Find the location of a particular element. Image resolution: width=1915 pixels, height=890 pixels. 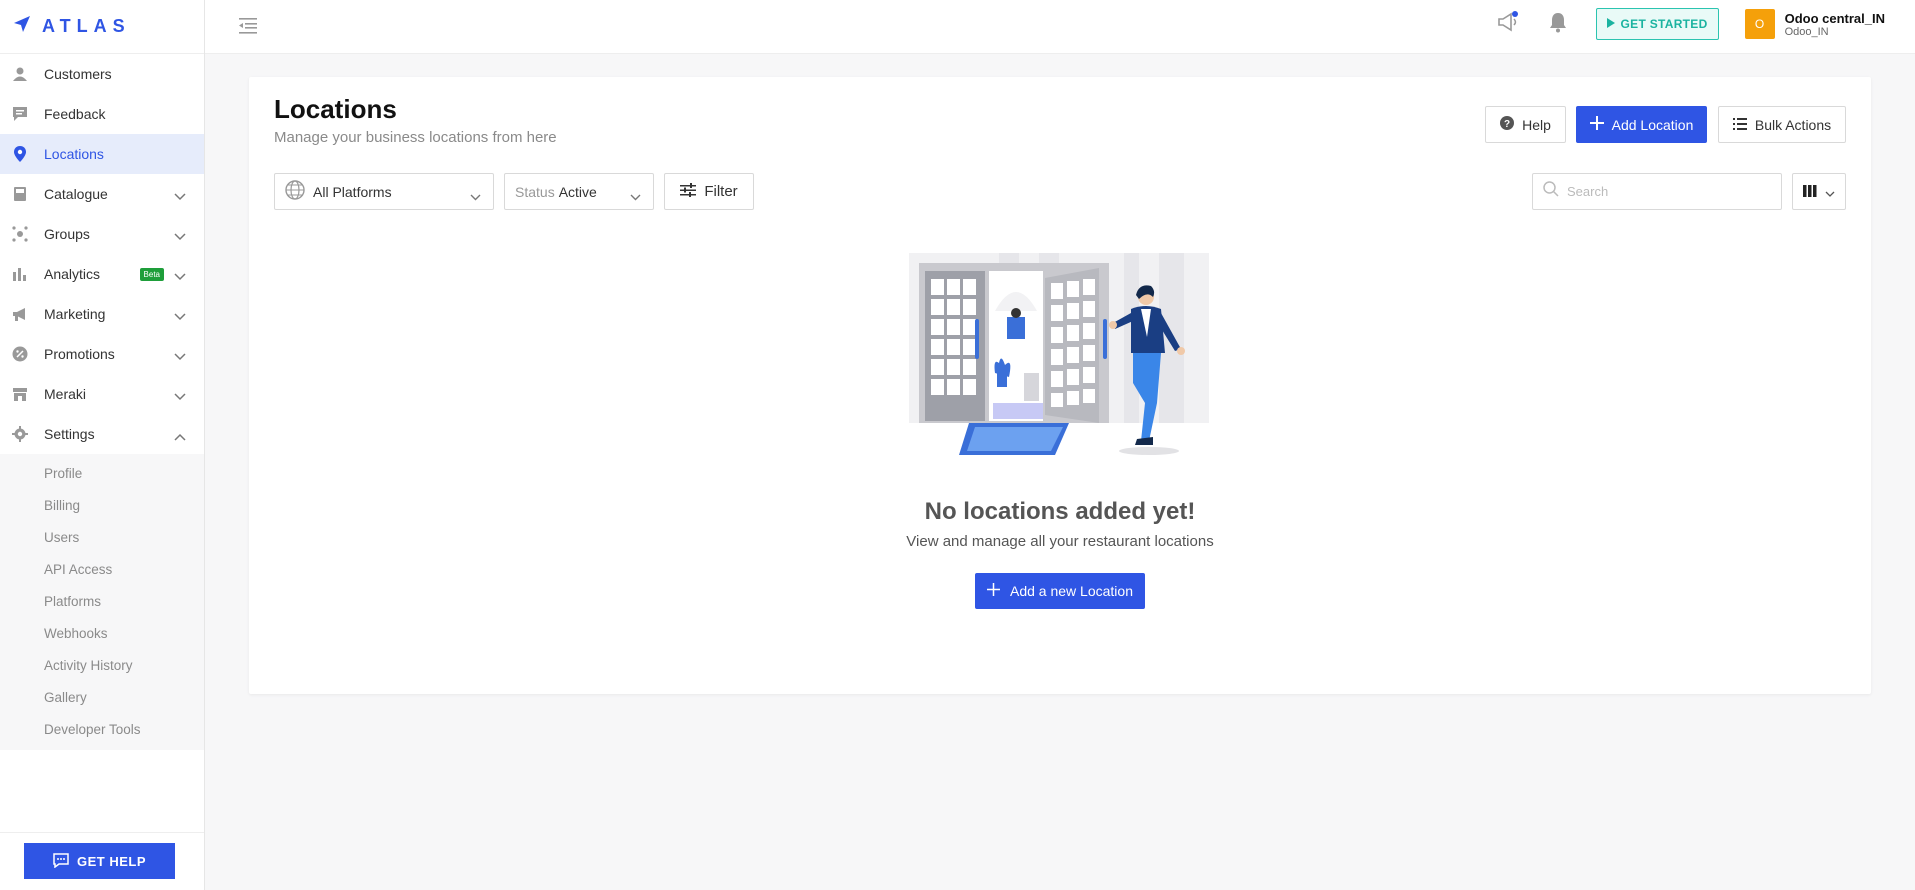

catalogue-icon is located at coordinates (20, 194).